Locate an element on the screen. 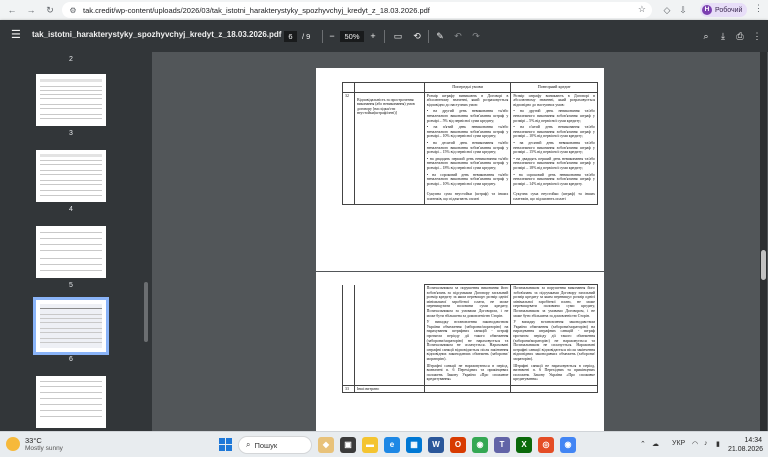 This screenshot has height=457, width=768. volume-icon: ♪ is located at coordinates (706, 443).